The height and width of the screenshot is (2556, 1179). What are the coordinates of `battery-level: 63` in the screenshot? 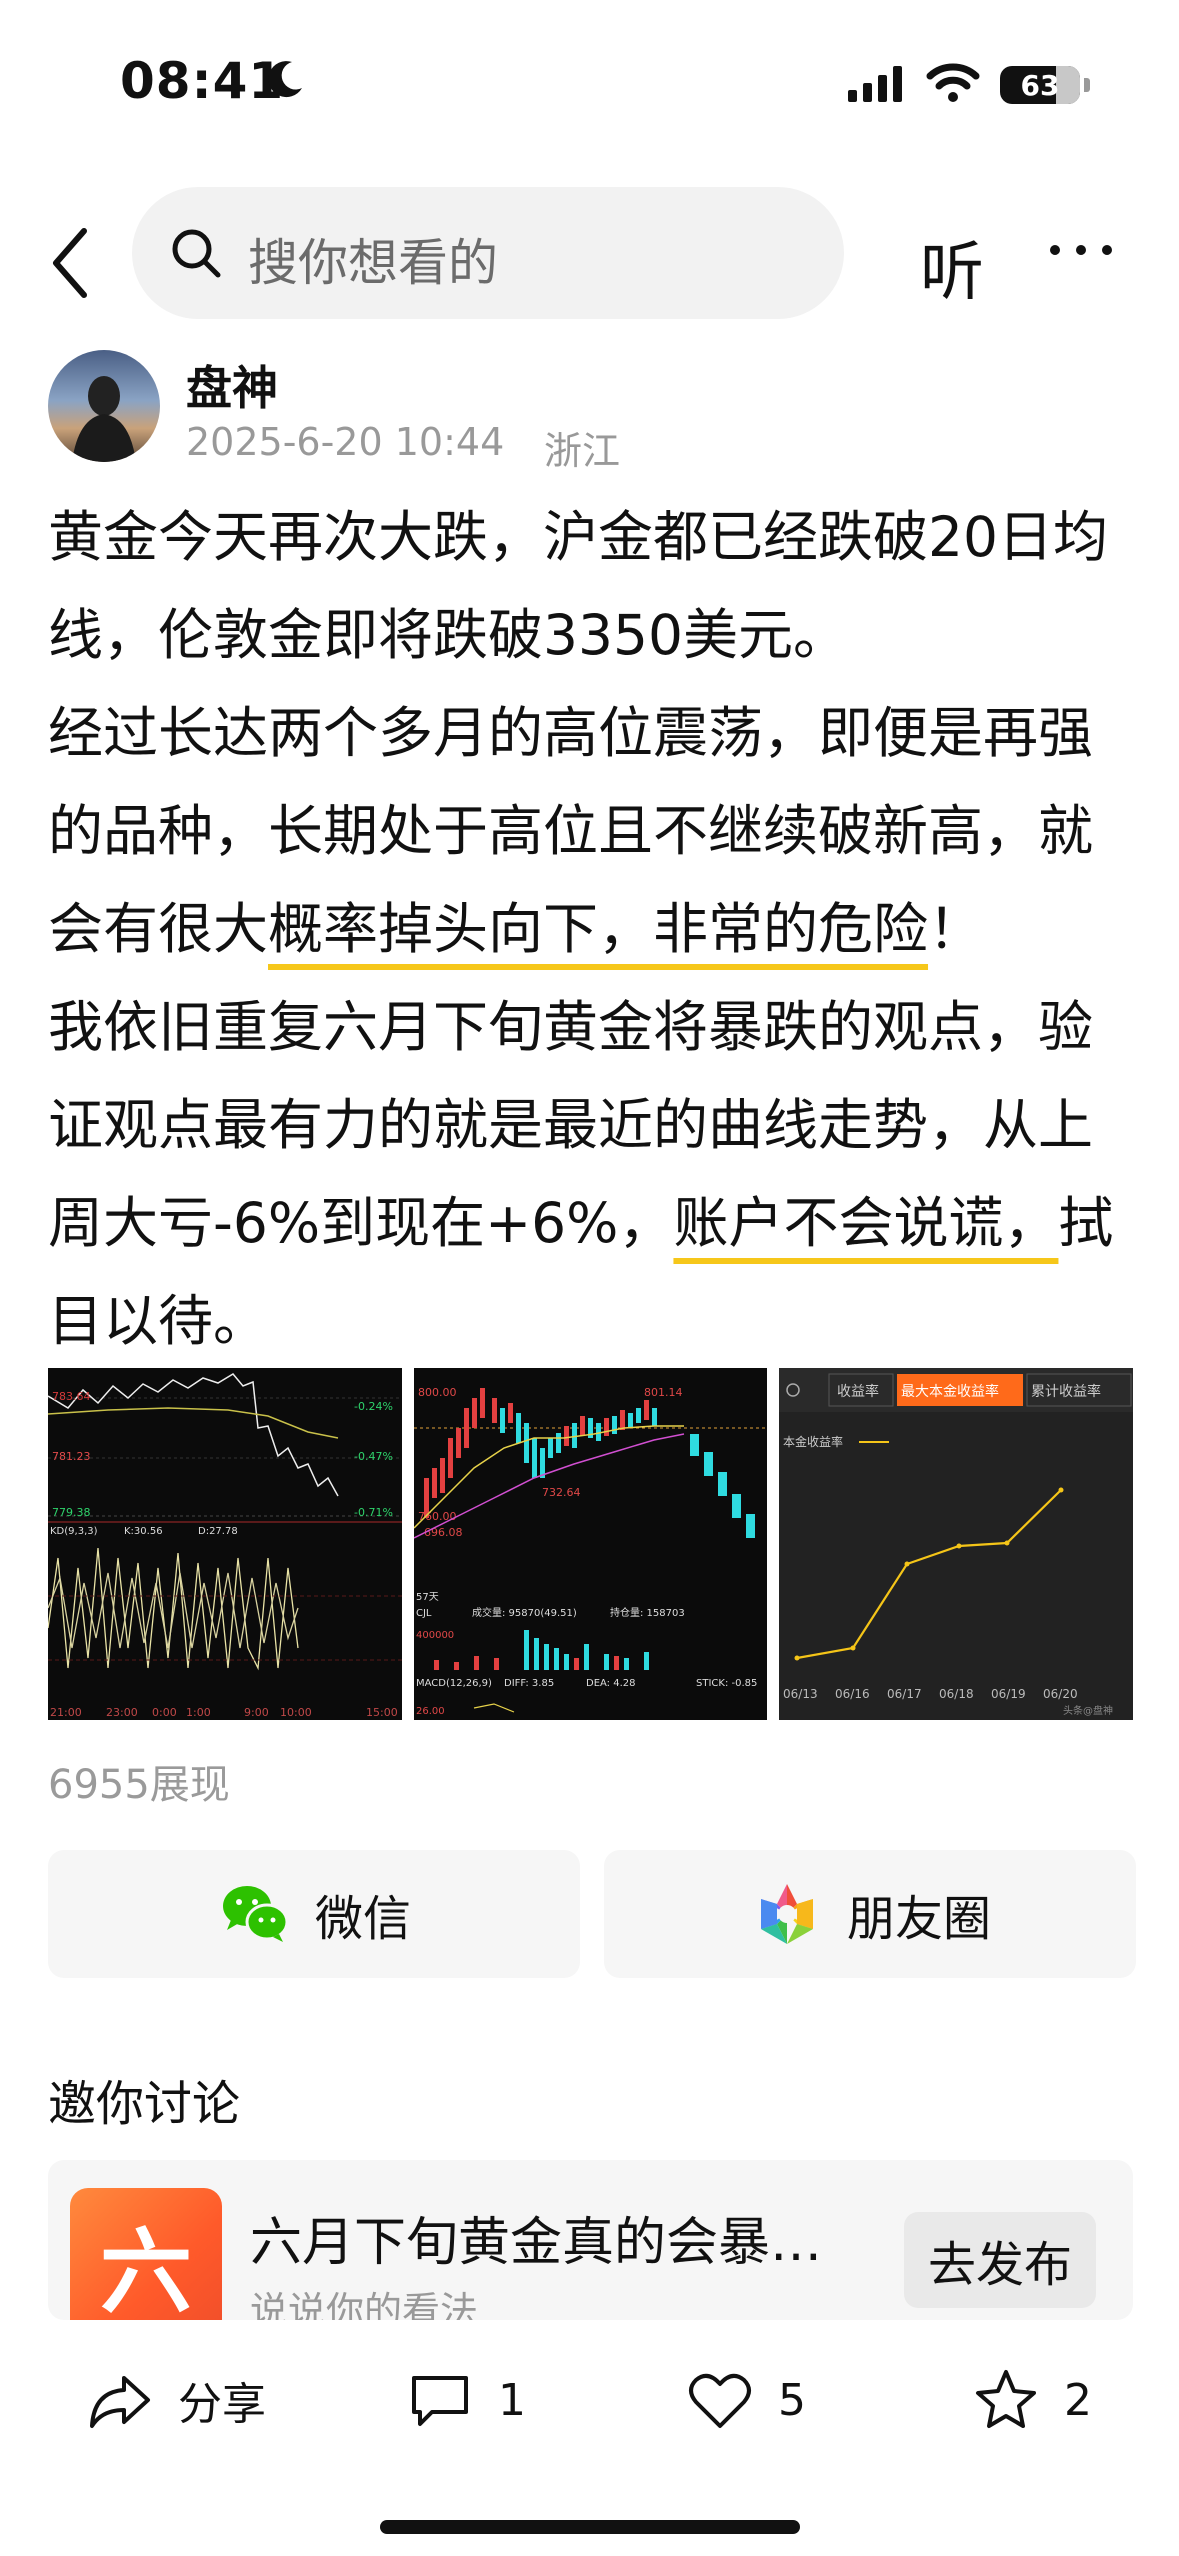 It's located at (1040, 85).